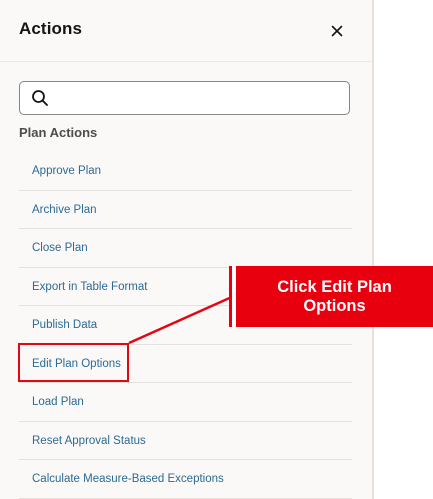 This screenshot has width=433, height=499. I want to click on action-item-reset-approval: Reset Approval Status, so click(185, 441).